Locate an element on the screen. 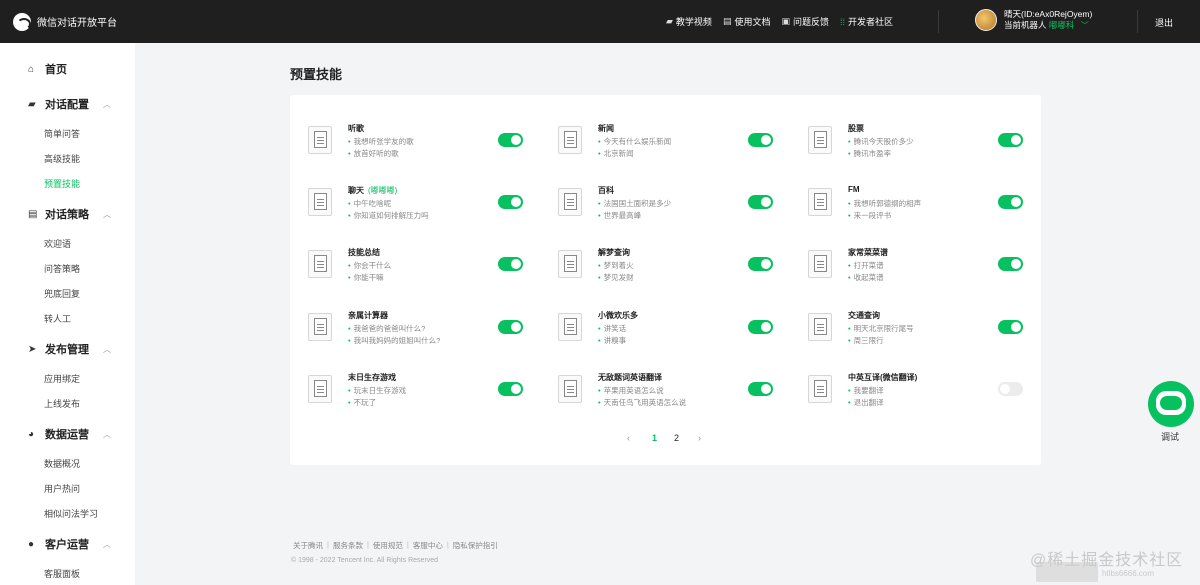  chevron-up-icon: ︿ is located at coordinates (107, 104).